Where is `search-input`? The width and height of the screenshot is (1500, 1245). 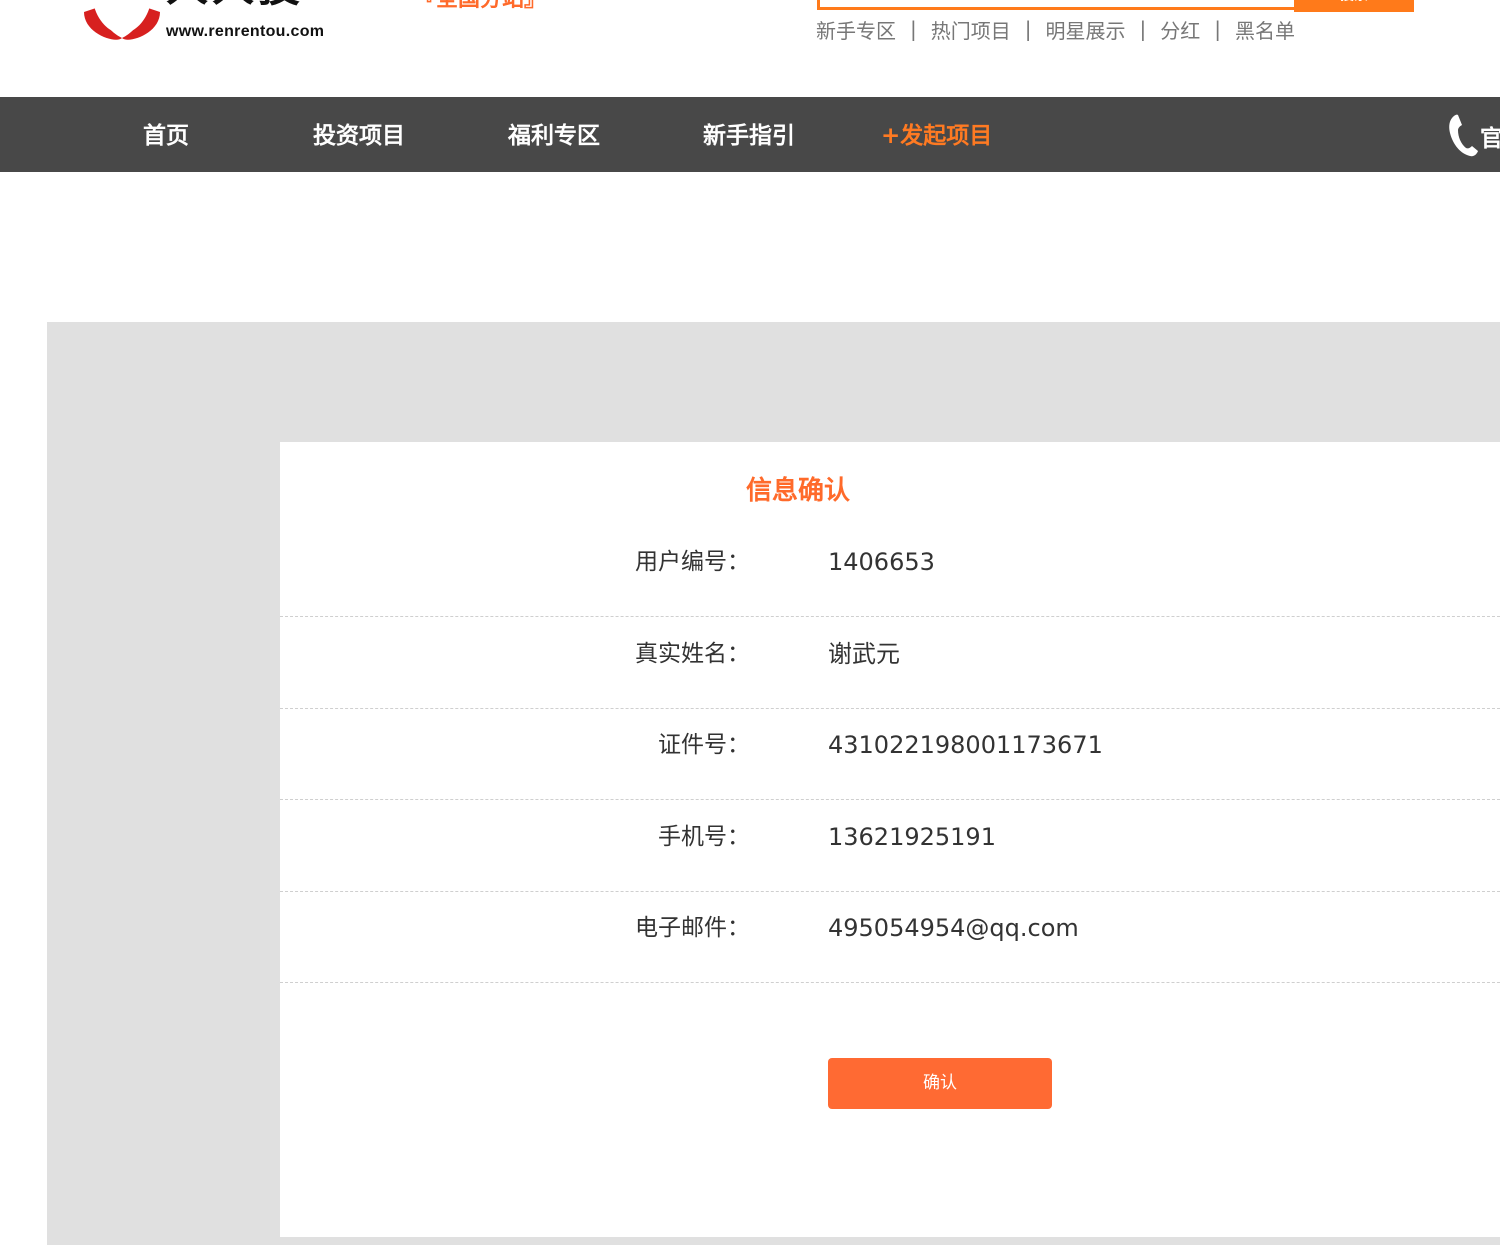
search-input is located at coordinates (1057, 5).